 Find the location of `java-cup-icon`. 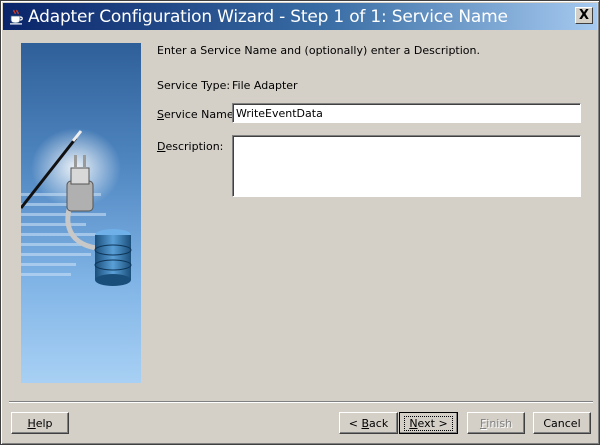

java-cup-icon is located at coordinates (16, 17).